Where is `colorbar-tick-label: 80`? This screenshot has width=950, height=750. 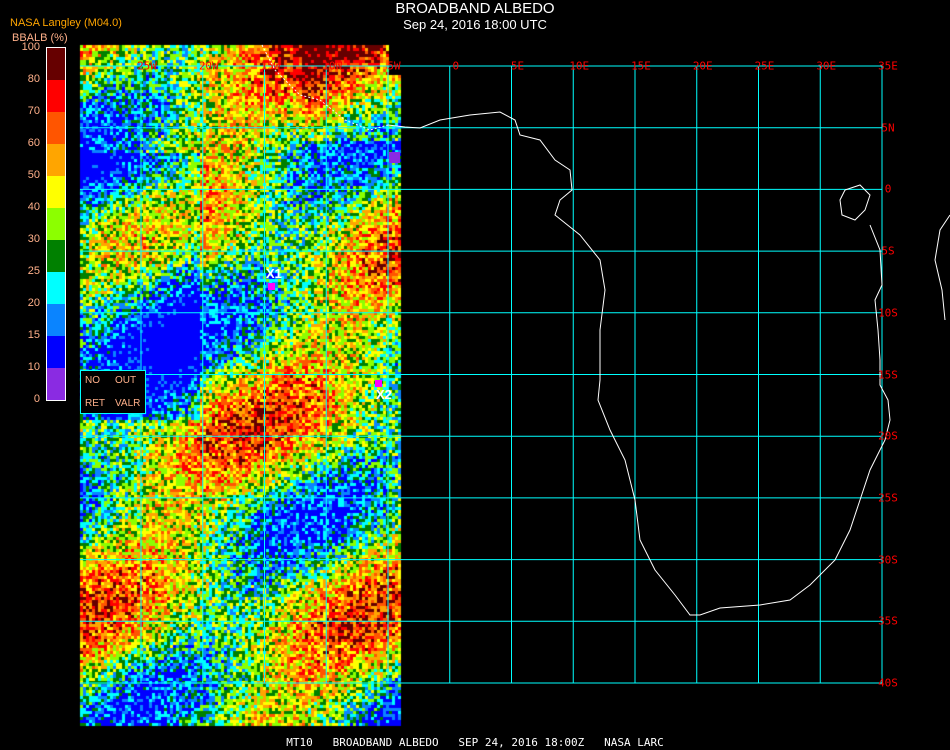 colorbar-tick-label: 80 is located at coordinates (33, 79).